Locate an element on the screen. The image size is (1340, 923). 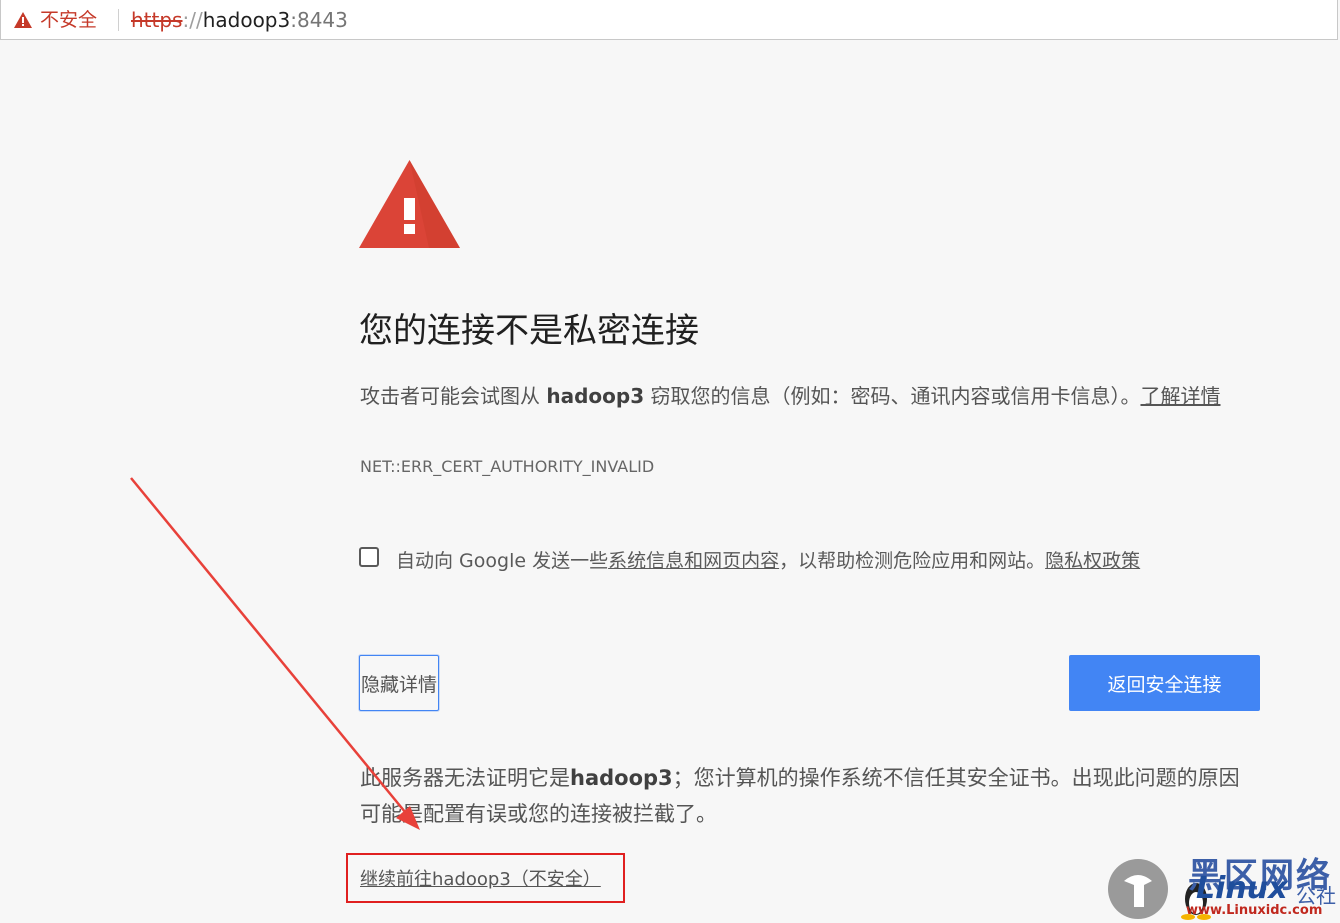
page-title: 您的连接不是私密连接 is located at coordinates (529, 331).